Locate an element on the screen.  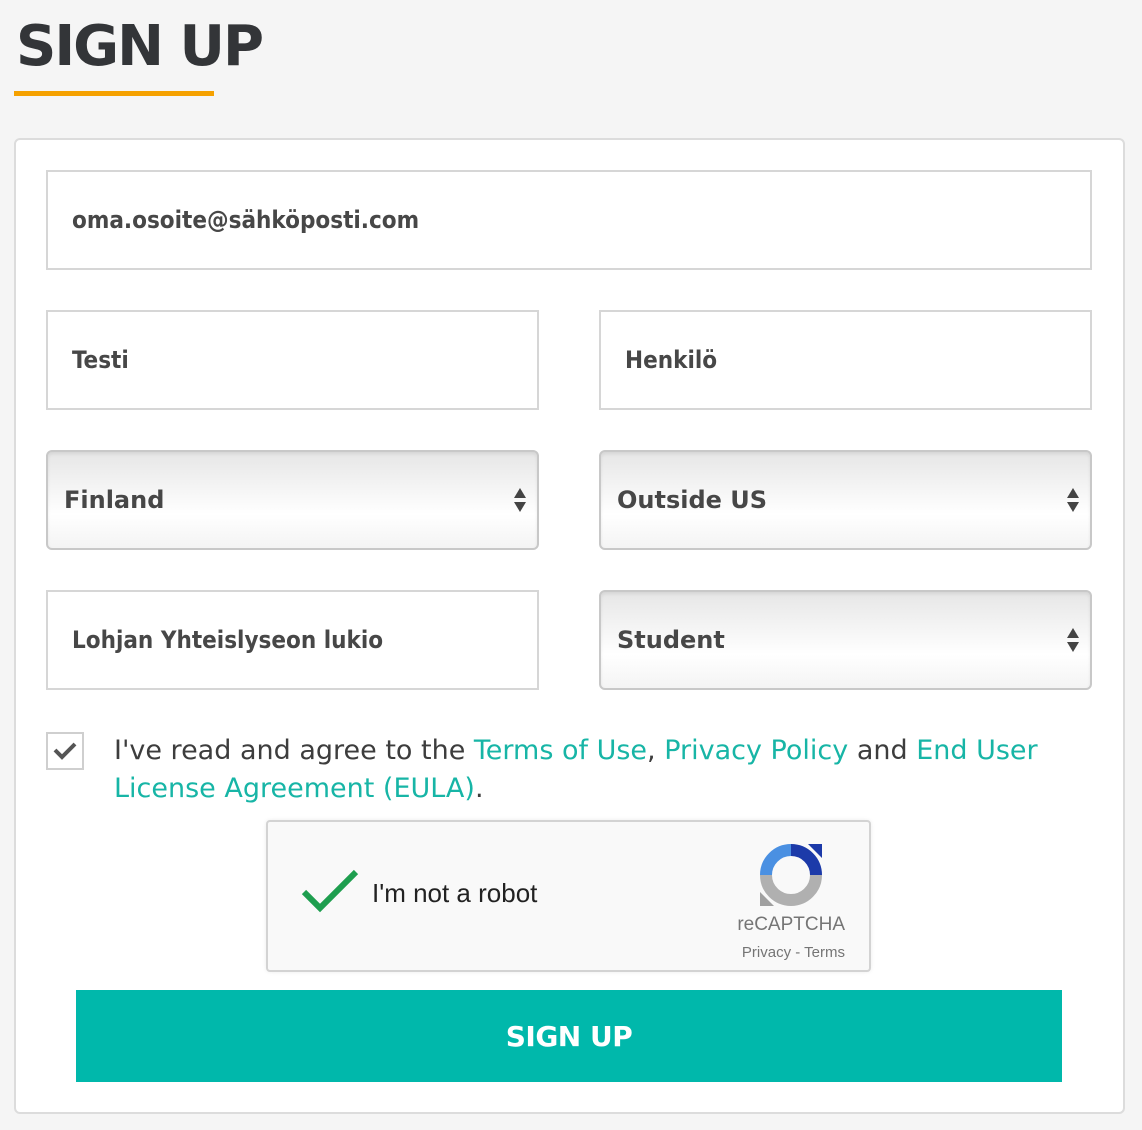
state-select: Outside US is located at coordinates (845, 500).